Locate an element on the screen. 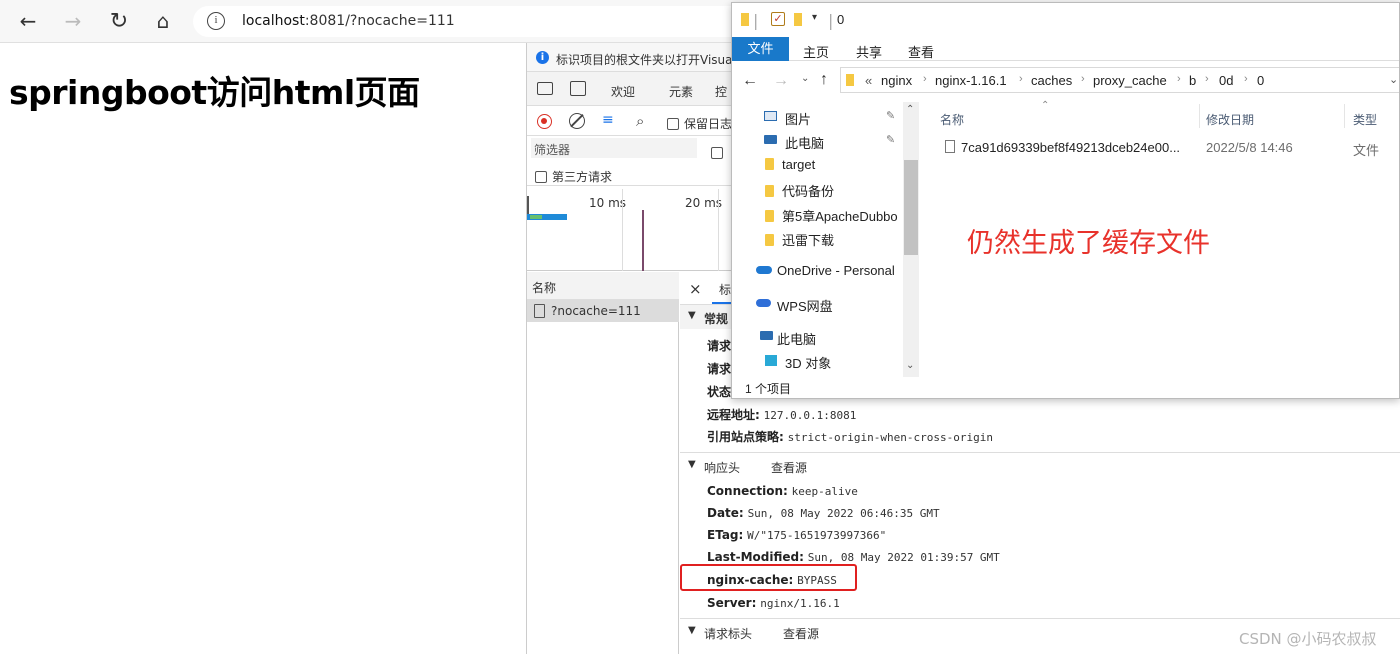 This screenshot has height=654, width=1400. clear-icon is located at coordinates (577, 120).